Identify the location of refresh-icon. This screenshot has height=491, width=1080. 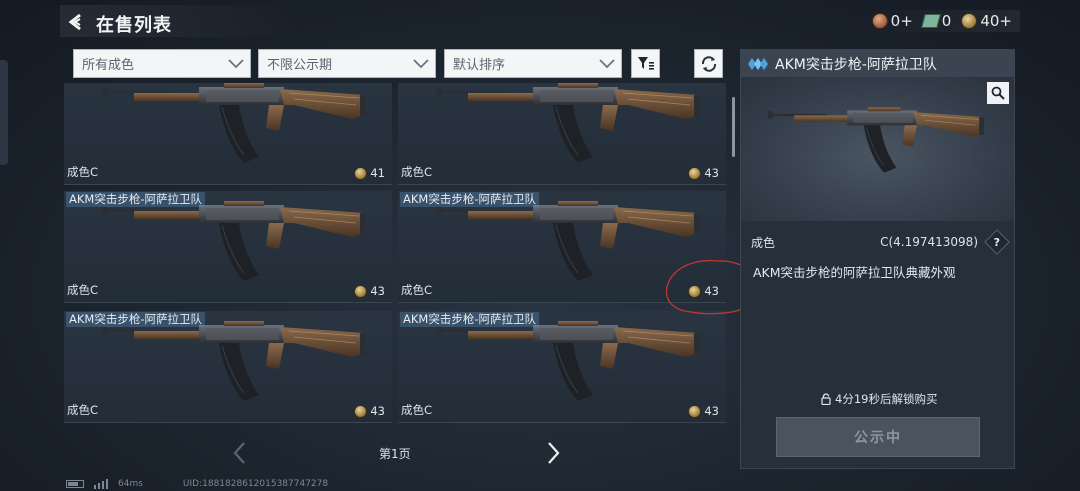
(708, 63).